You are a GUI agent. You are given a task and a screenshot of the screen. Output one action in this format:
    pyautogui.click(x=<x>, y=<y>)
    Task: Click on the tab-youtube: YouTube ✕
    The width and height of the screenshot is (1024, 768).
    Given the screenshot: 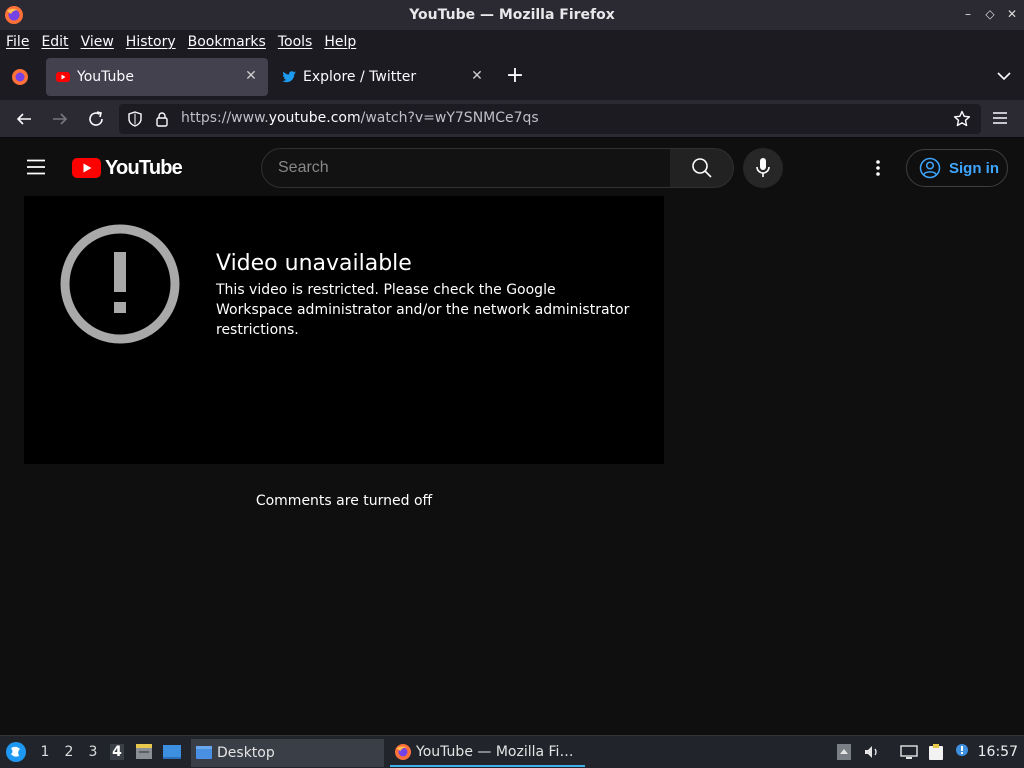 What is the action you would take?
    pyautogui.click(x=157, y=77)
    